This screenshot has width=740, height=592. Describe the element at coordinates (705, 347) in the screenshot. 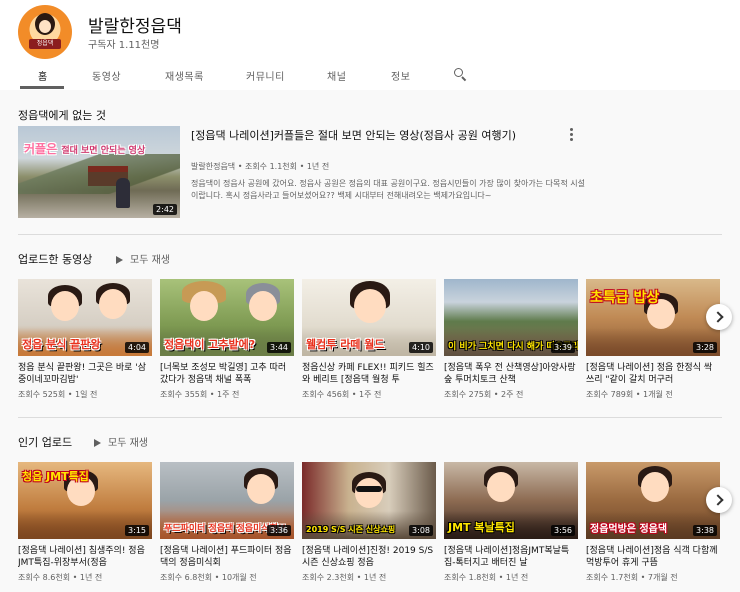

I see `video-duration: 3:28` at that location.